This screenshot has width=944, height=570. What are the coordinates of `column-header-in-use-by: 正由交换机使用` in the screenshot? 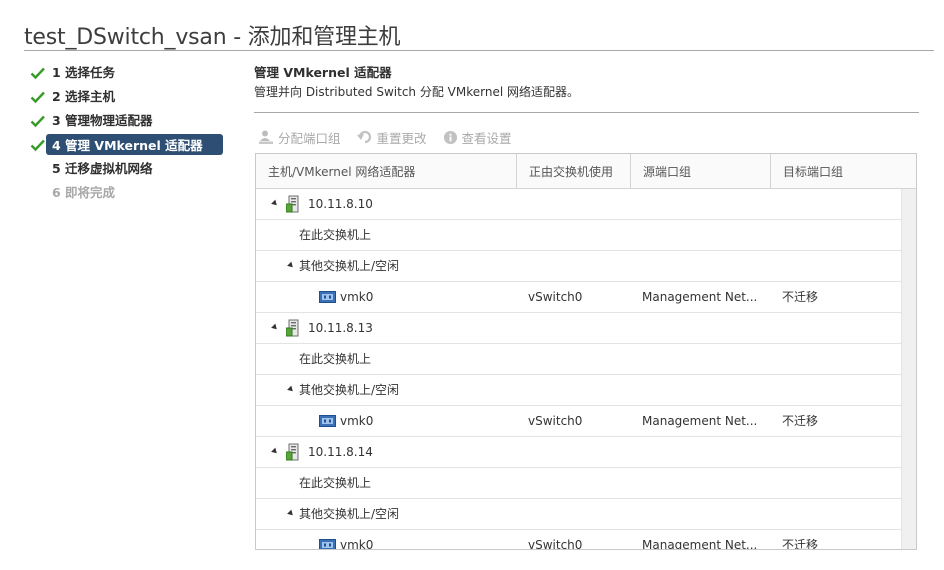 It's located at (574, 171).